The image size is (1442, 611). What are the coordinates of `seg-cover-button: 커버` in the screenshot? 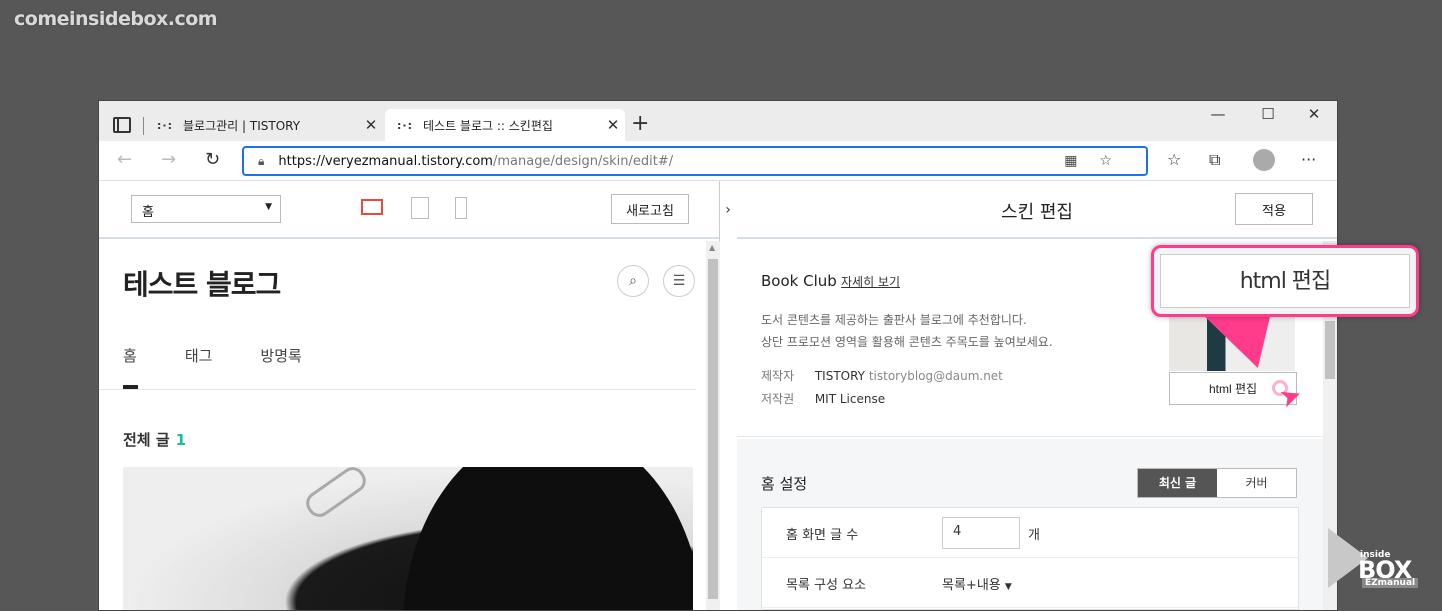 It's located at (1256, 483).